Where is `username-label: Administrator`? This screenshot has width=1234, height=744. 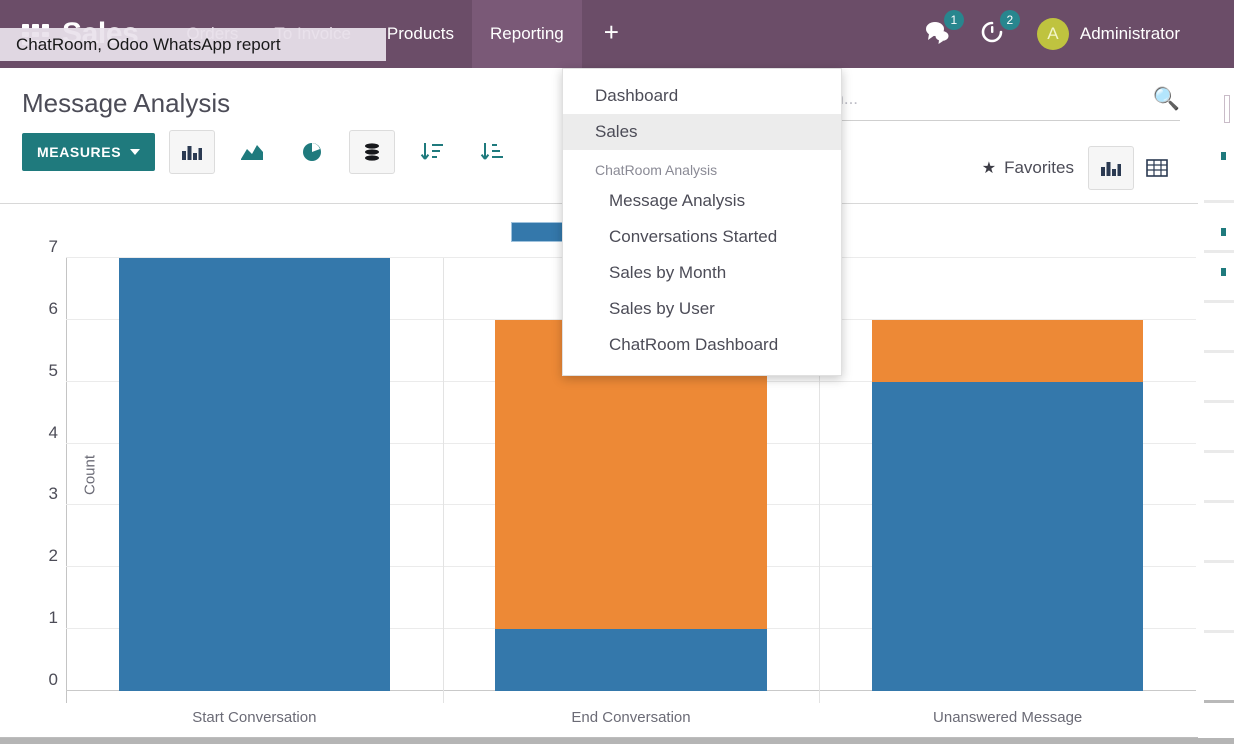
username-label: Administrator is located at coordinates (1130, 34).